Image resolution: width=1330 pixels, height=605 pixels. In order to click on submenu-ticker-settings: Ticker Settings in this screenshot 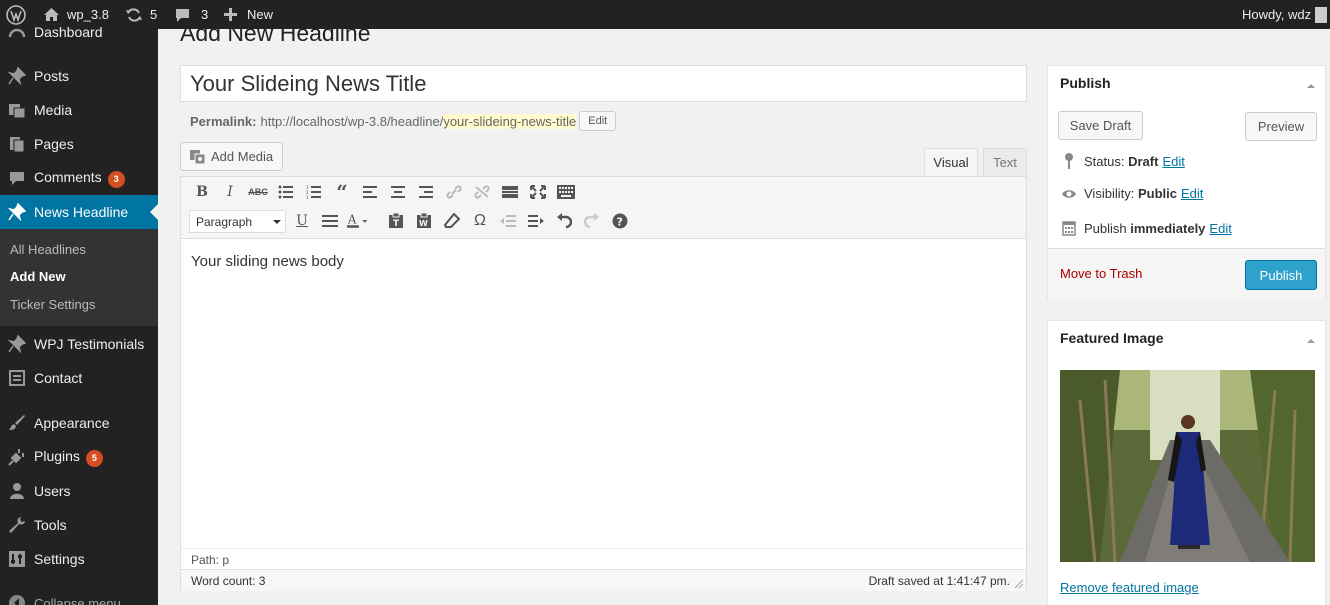, I will do `click(53, 304)`.